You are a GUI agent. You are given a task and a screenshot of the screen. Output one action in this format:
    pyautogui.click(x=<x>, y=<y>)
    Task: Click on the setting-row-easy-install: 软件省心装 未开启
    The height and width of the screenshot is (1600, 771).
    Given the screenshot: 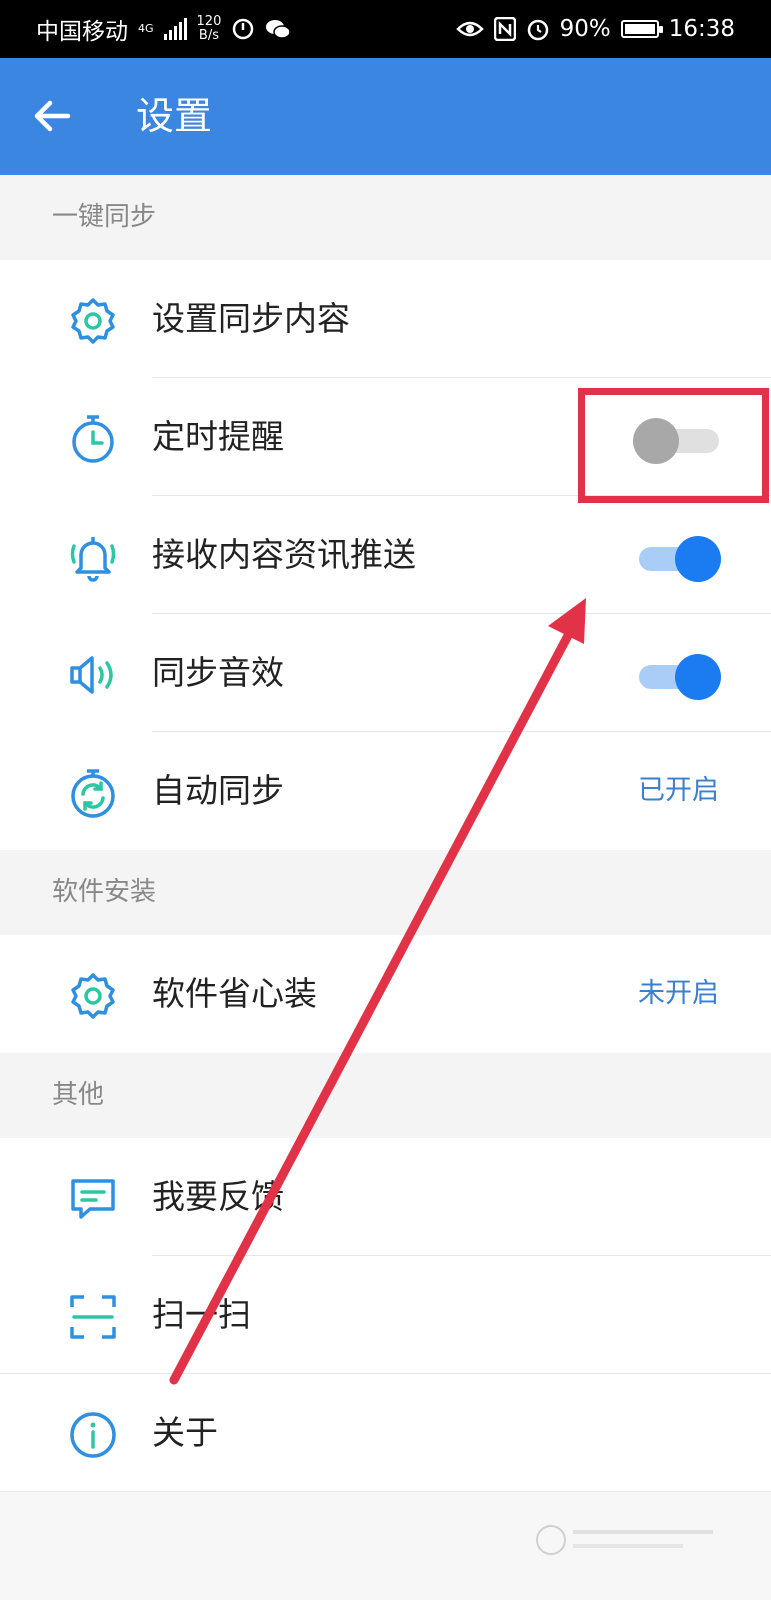 What is the action you would take?
    pyautogui.click(x=385, y=994)
    